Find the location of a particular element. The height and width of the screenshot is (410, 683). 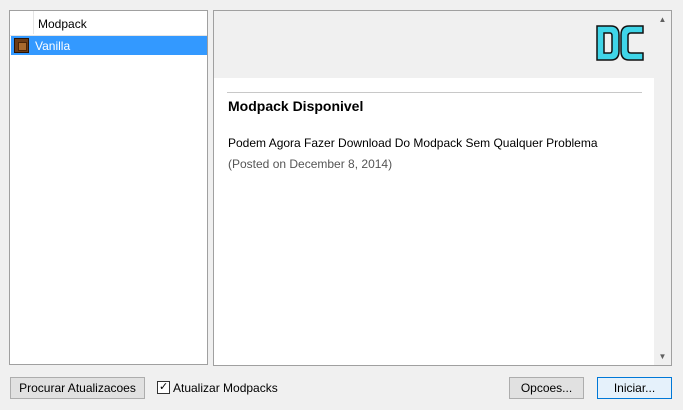

scroll-down-icon: ▼ is located at coordinates (662, 356).